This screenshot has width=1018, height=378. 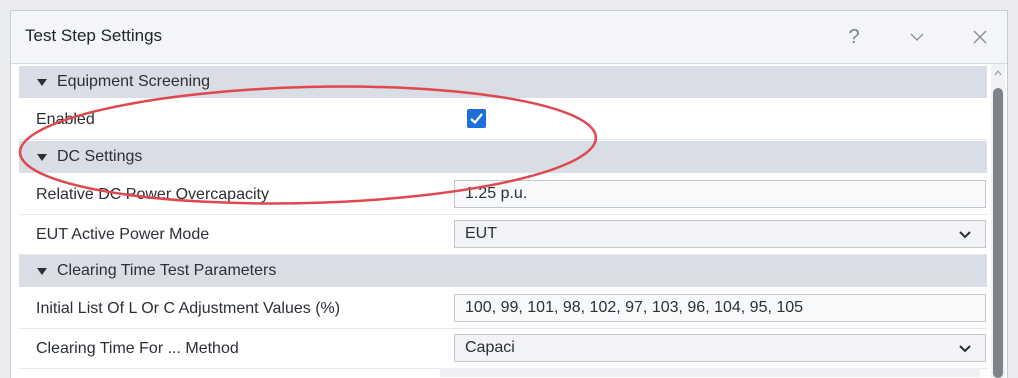 What do you see at coordinates (94, 35) in the screenshot?
I see `dialog-title: Test Step Settings` at bounding box center [94, 35].